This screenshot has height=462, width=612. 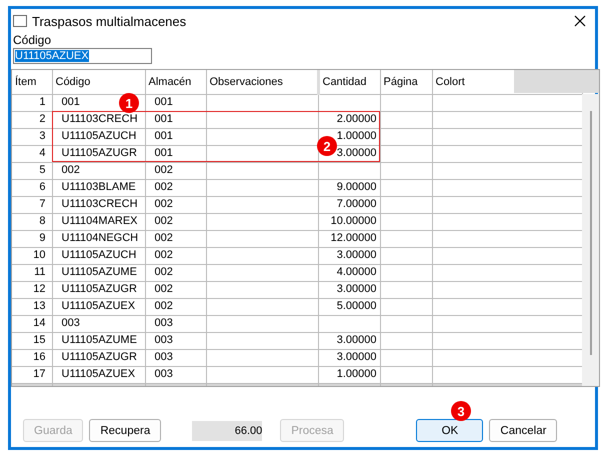 I want to click on table-cell: 13, so click(x=32, y=306).